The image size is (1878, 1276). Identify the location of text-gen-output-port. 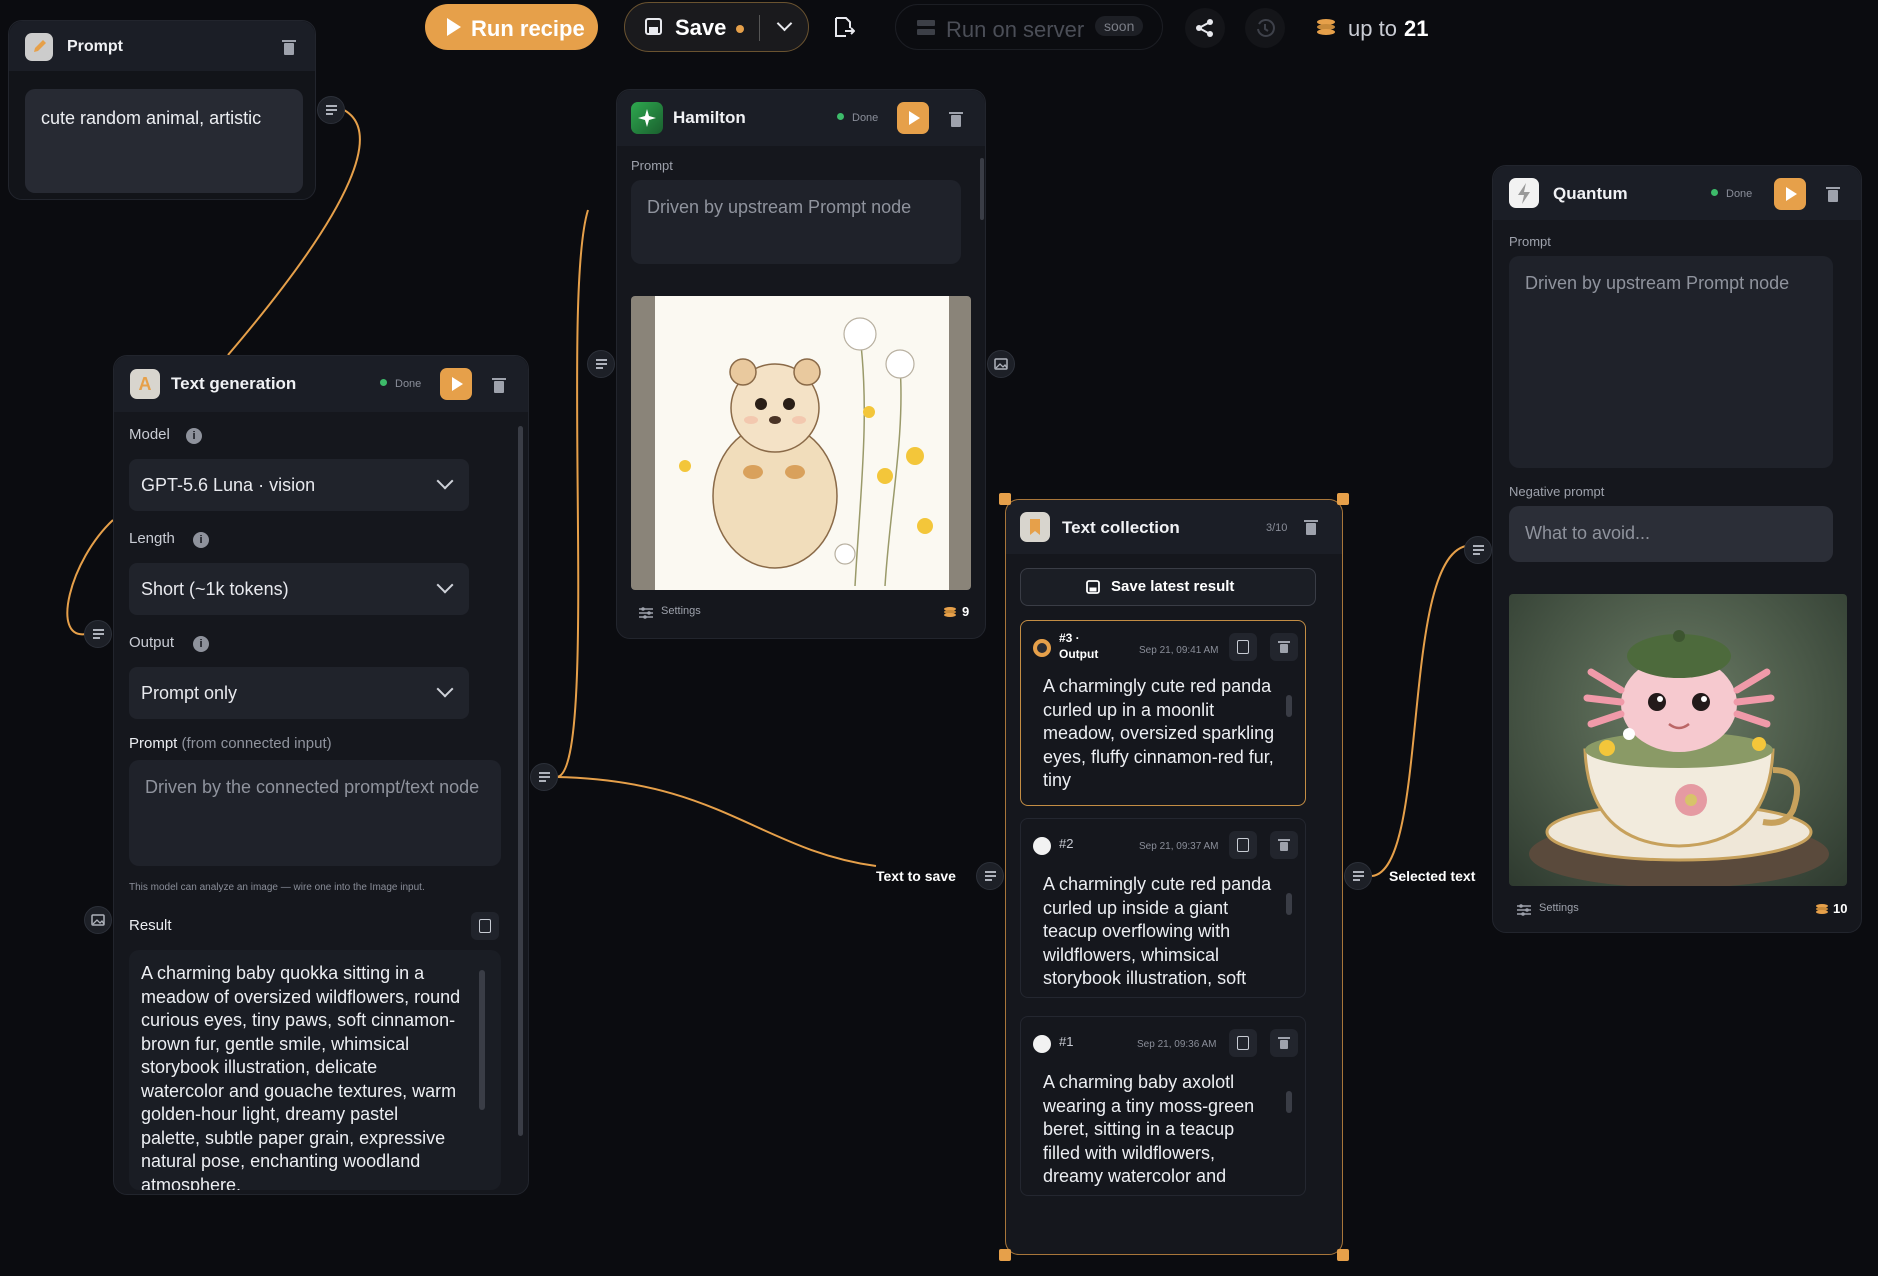
(544, 777).